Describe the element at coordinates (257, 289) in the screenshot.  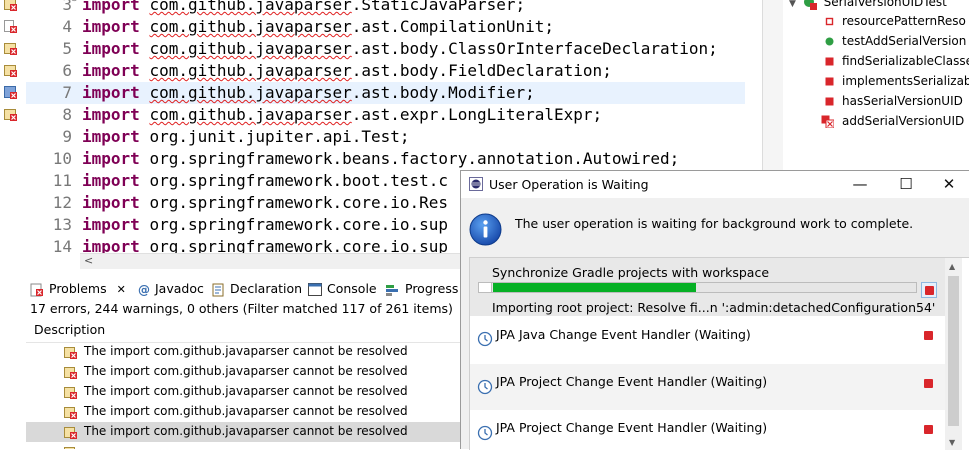
I see `tab-declaration: Declaration` at that location.